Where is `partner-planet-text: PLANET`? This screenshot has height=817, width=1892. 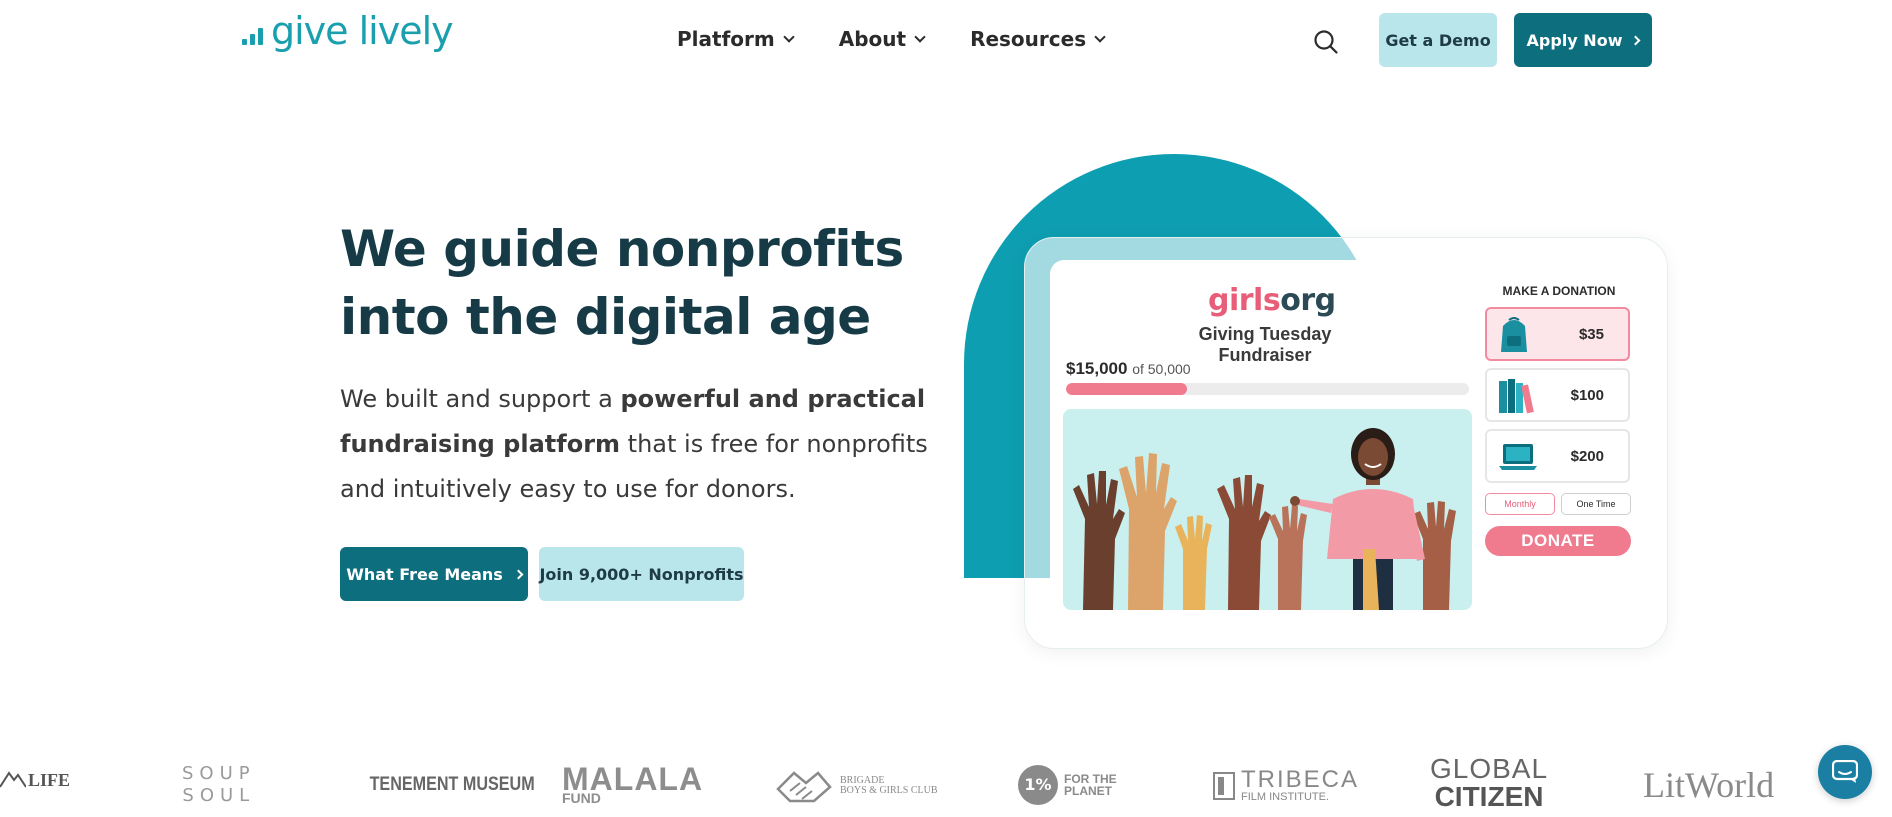
partner-planet-text: PLANET is located at coordinates (1088, 791).